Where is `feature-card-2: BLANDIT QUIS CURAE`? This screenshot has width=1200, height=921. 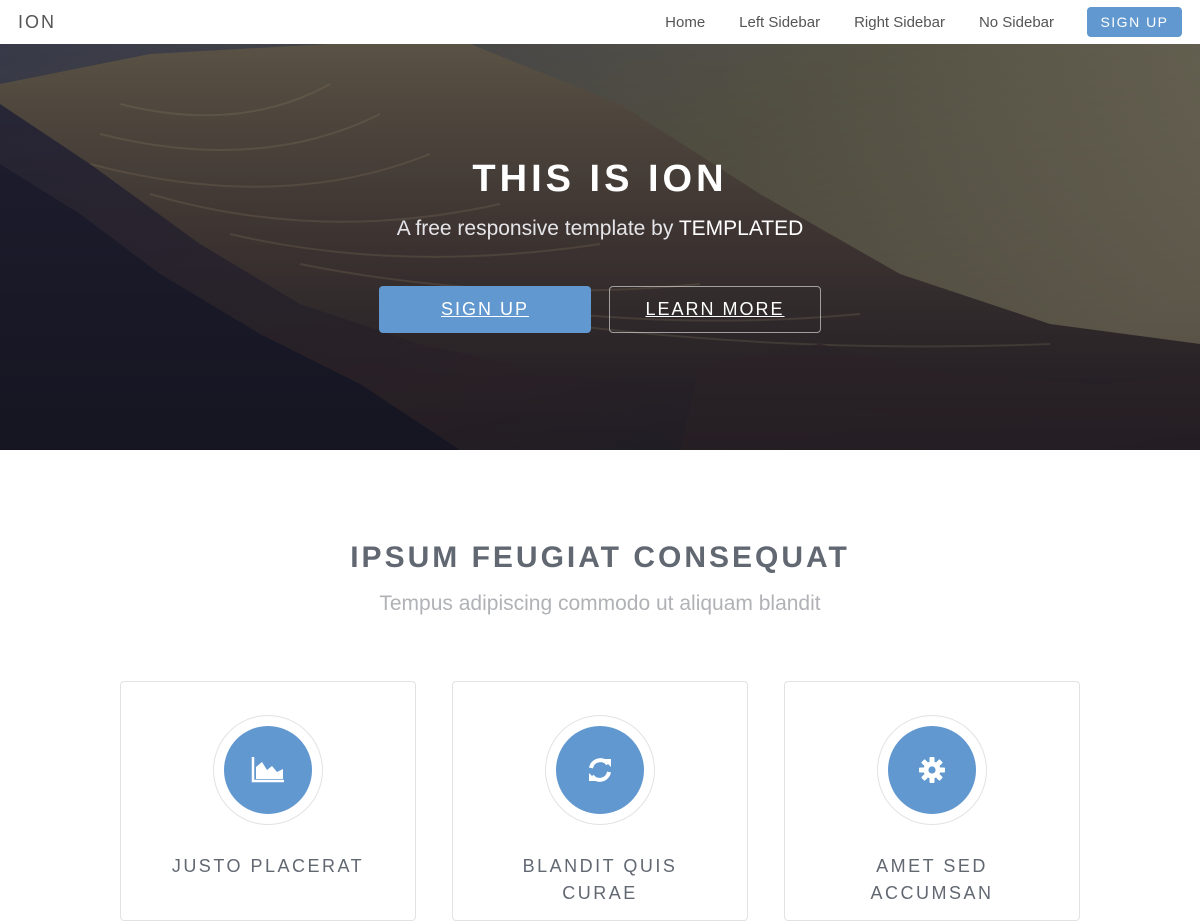 feature-card-2: BLANDIT QUIS CURAE is located at coordinates (600, 801).